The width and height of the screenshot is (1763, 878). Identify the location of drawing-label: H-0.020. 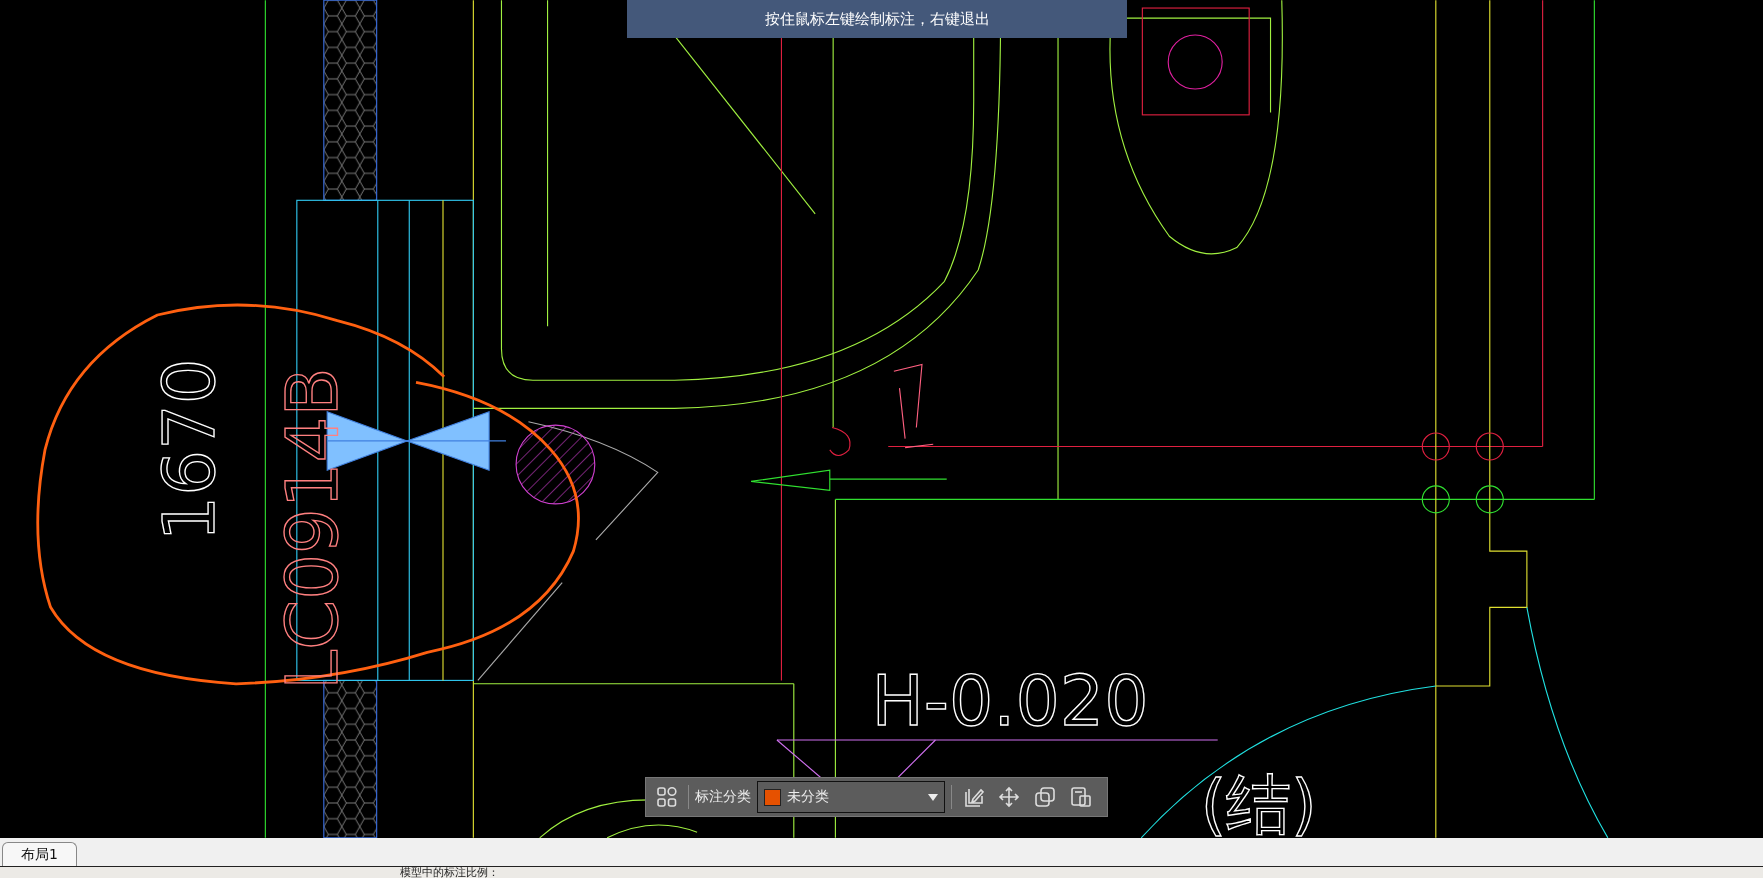
(1010, 701).